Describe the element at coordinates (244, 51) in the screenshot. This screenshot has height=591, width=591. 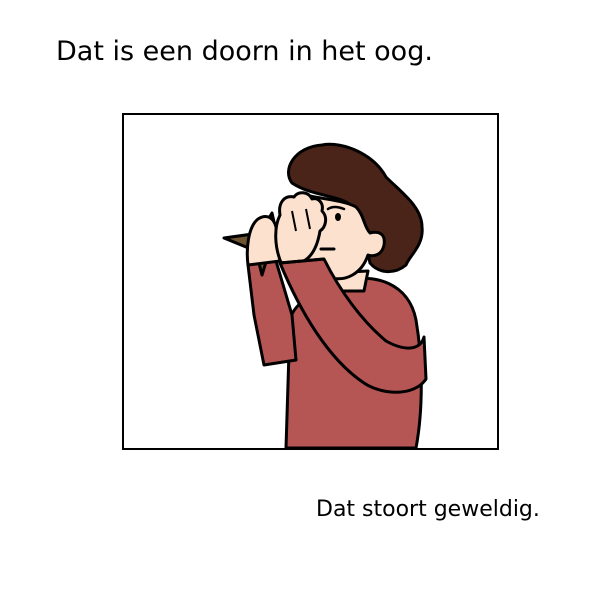
I see `page-title: Dat is een doorn in het oog.` at that location.